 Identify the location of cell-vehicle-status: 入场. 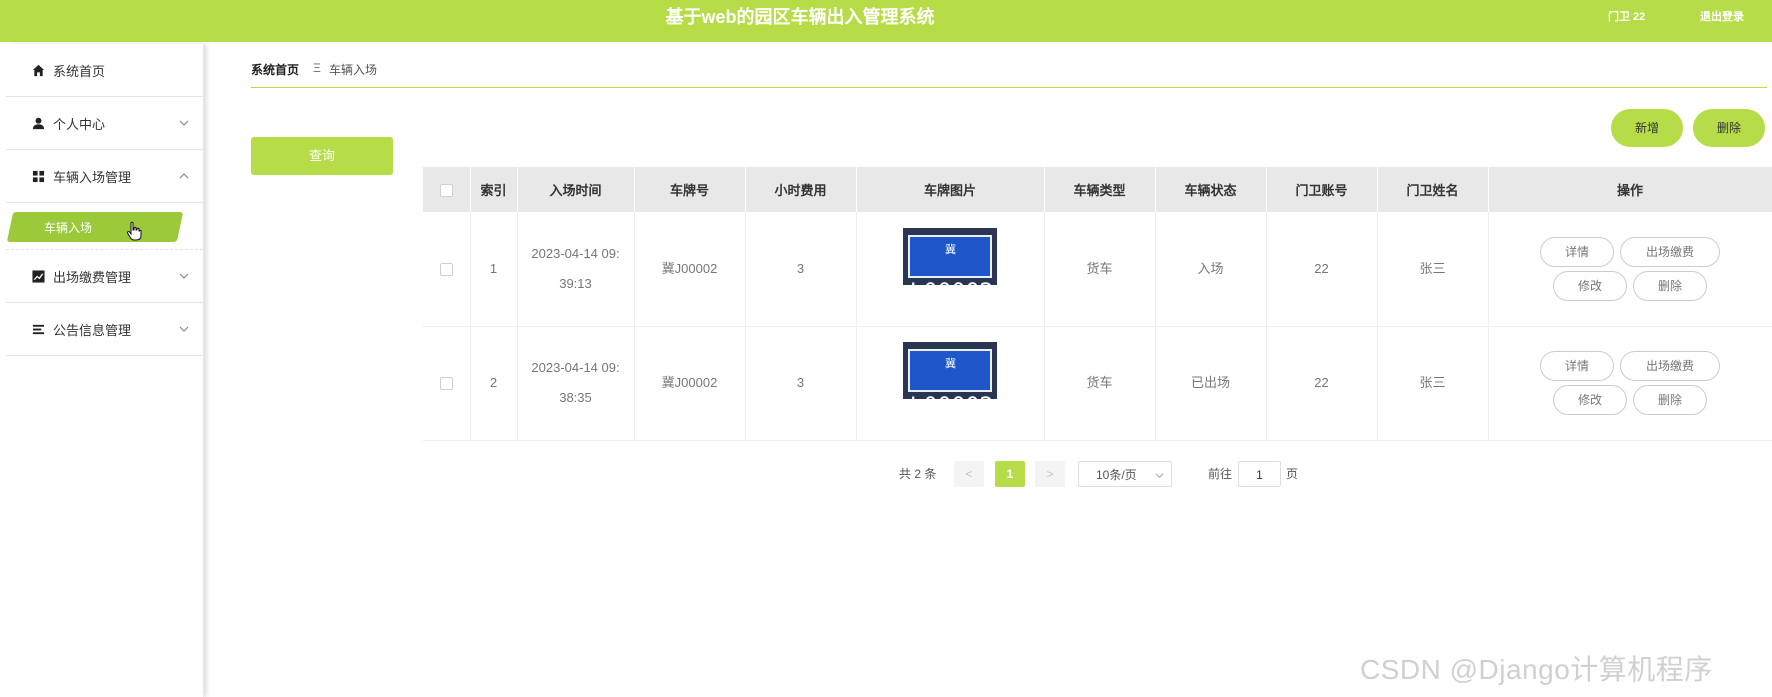
(1211, 269).